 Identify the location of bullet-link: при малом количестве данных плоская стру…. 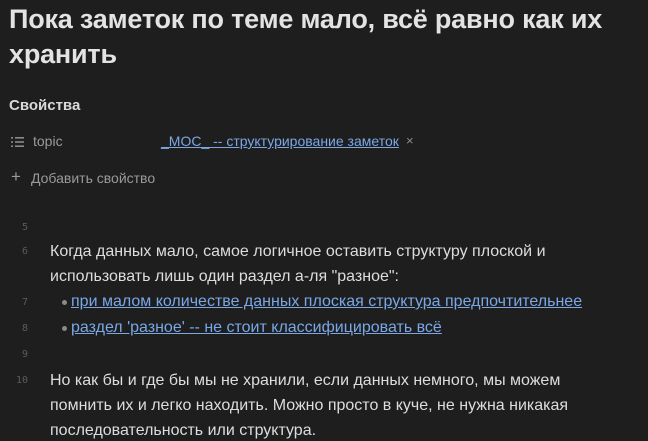
(326, 301).